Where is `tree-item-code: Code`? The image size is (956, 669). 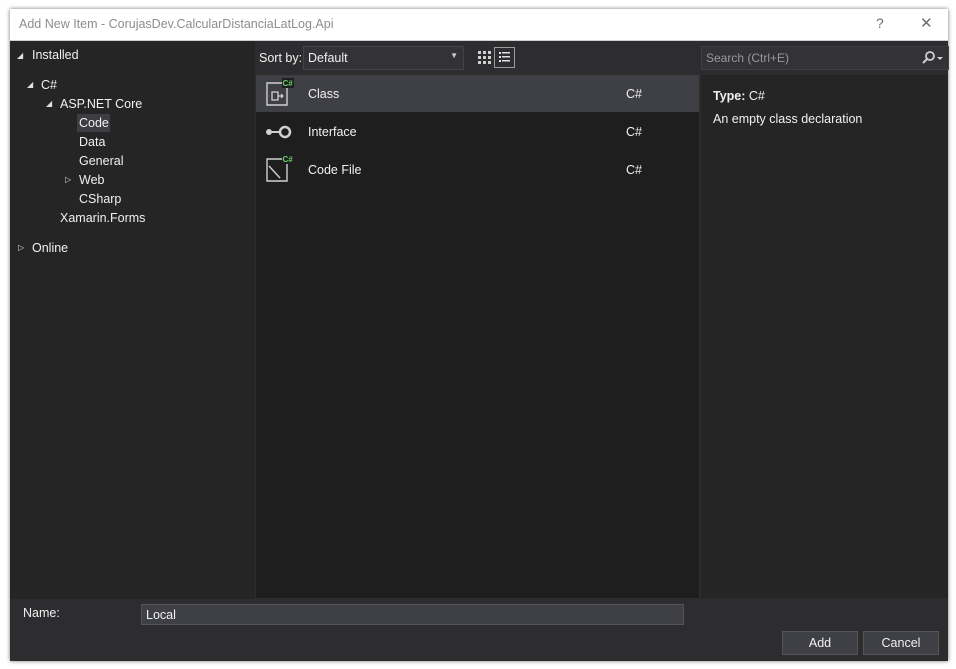 tree-item-code: Code is located at coordinates (94, 123).